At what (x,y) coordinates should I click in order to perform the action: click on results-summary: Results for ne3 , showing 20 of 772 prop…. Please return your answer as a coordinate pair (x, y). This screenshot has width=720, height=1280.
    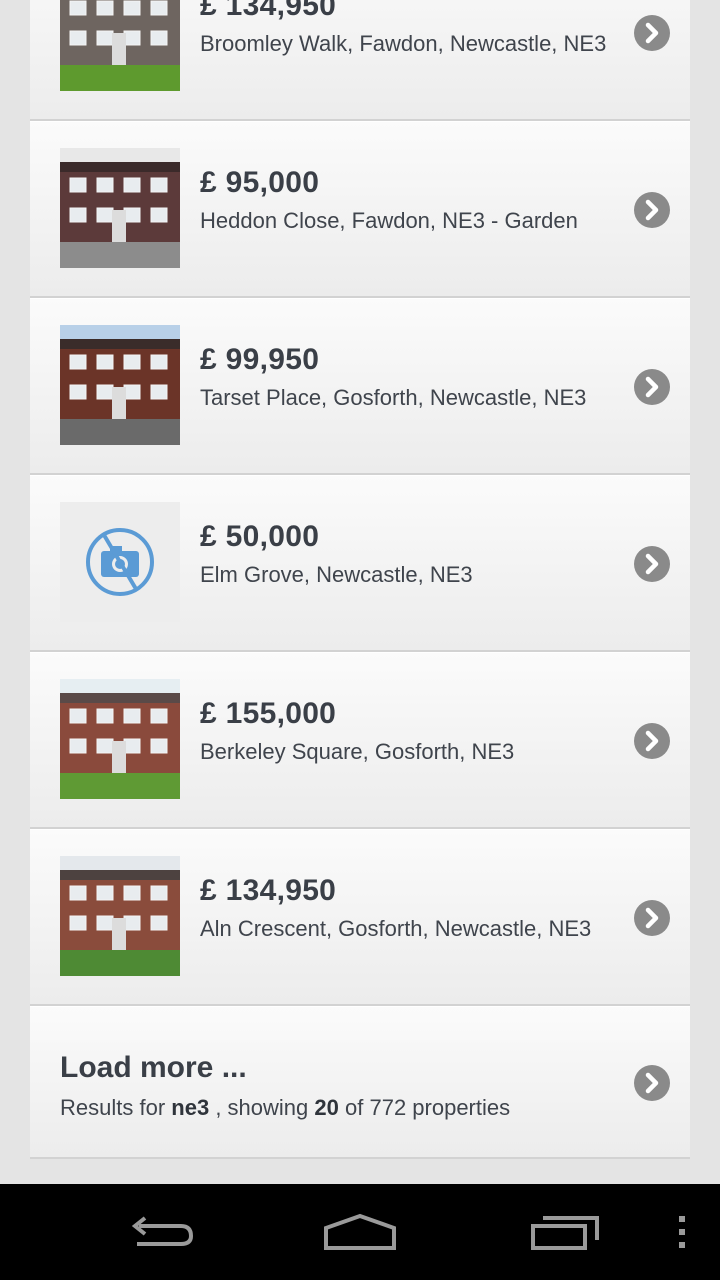
    Looking at the image, I should click on (285, 1108).